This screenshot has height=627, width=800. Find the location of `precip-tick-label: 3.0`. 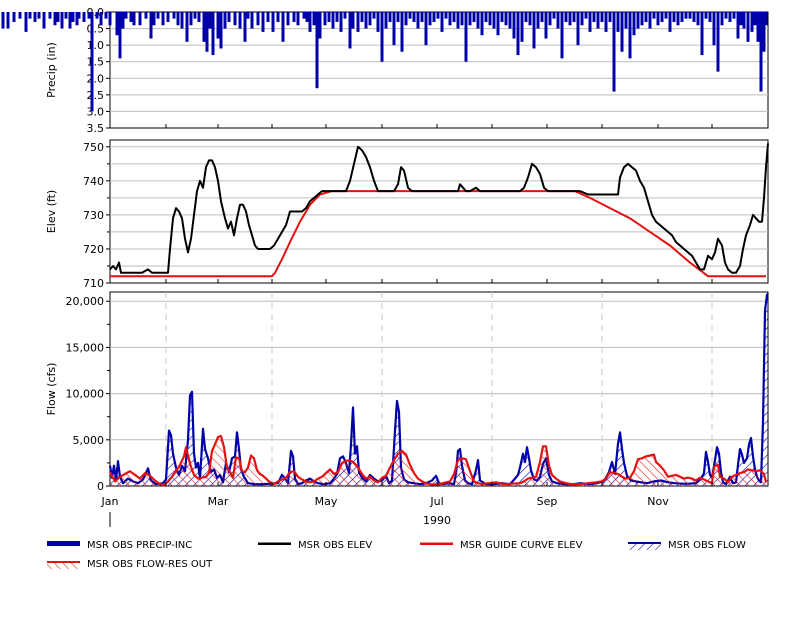

precip-tick-label: 3.0 is located at coordinates (96, 111).